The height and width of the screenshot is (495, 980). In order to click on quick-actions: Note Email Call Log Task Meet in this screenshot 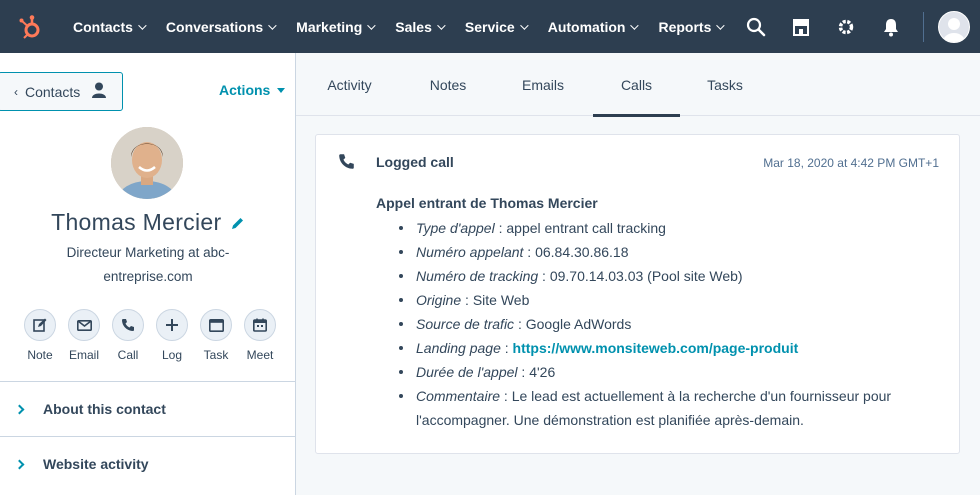, I will do `click(150, 335)`.